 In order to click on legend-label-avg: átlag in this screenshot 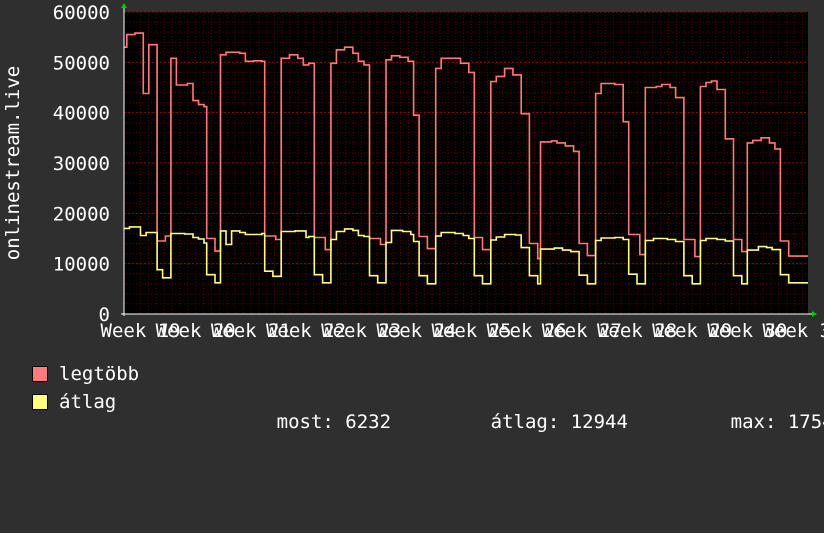, I will do `click(88, 402)`.